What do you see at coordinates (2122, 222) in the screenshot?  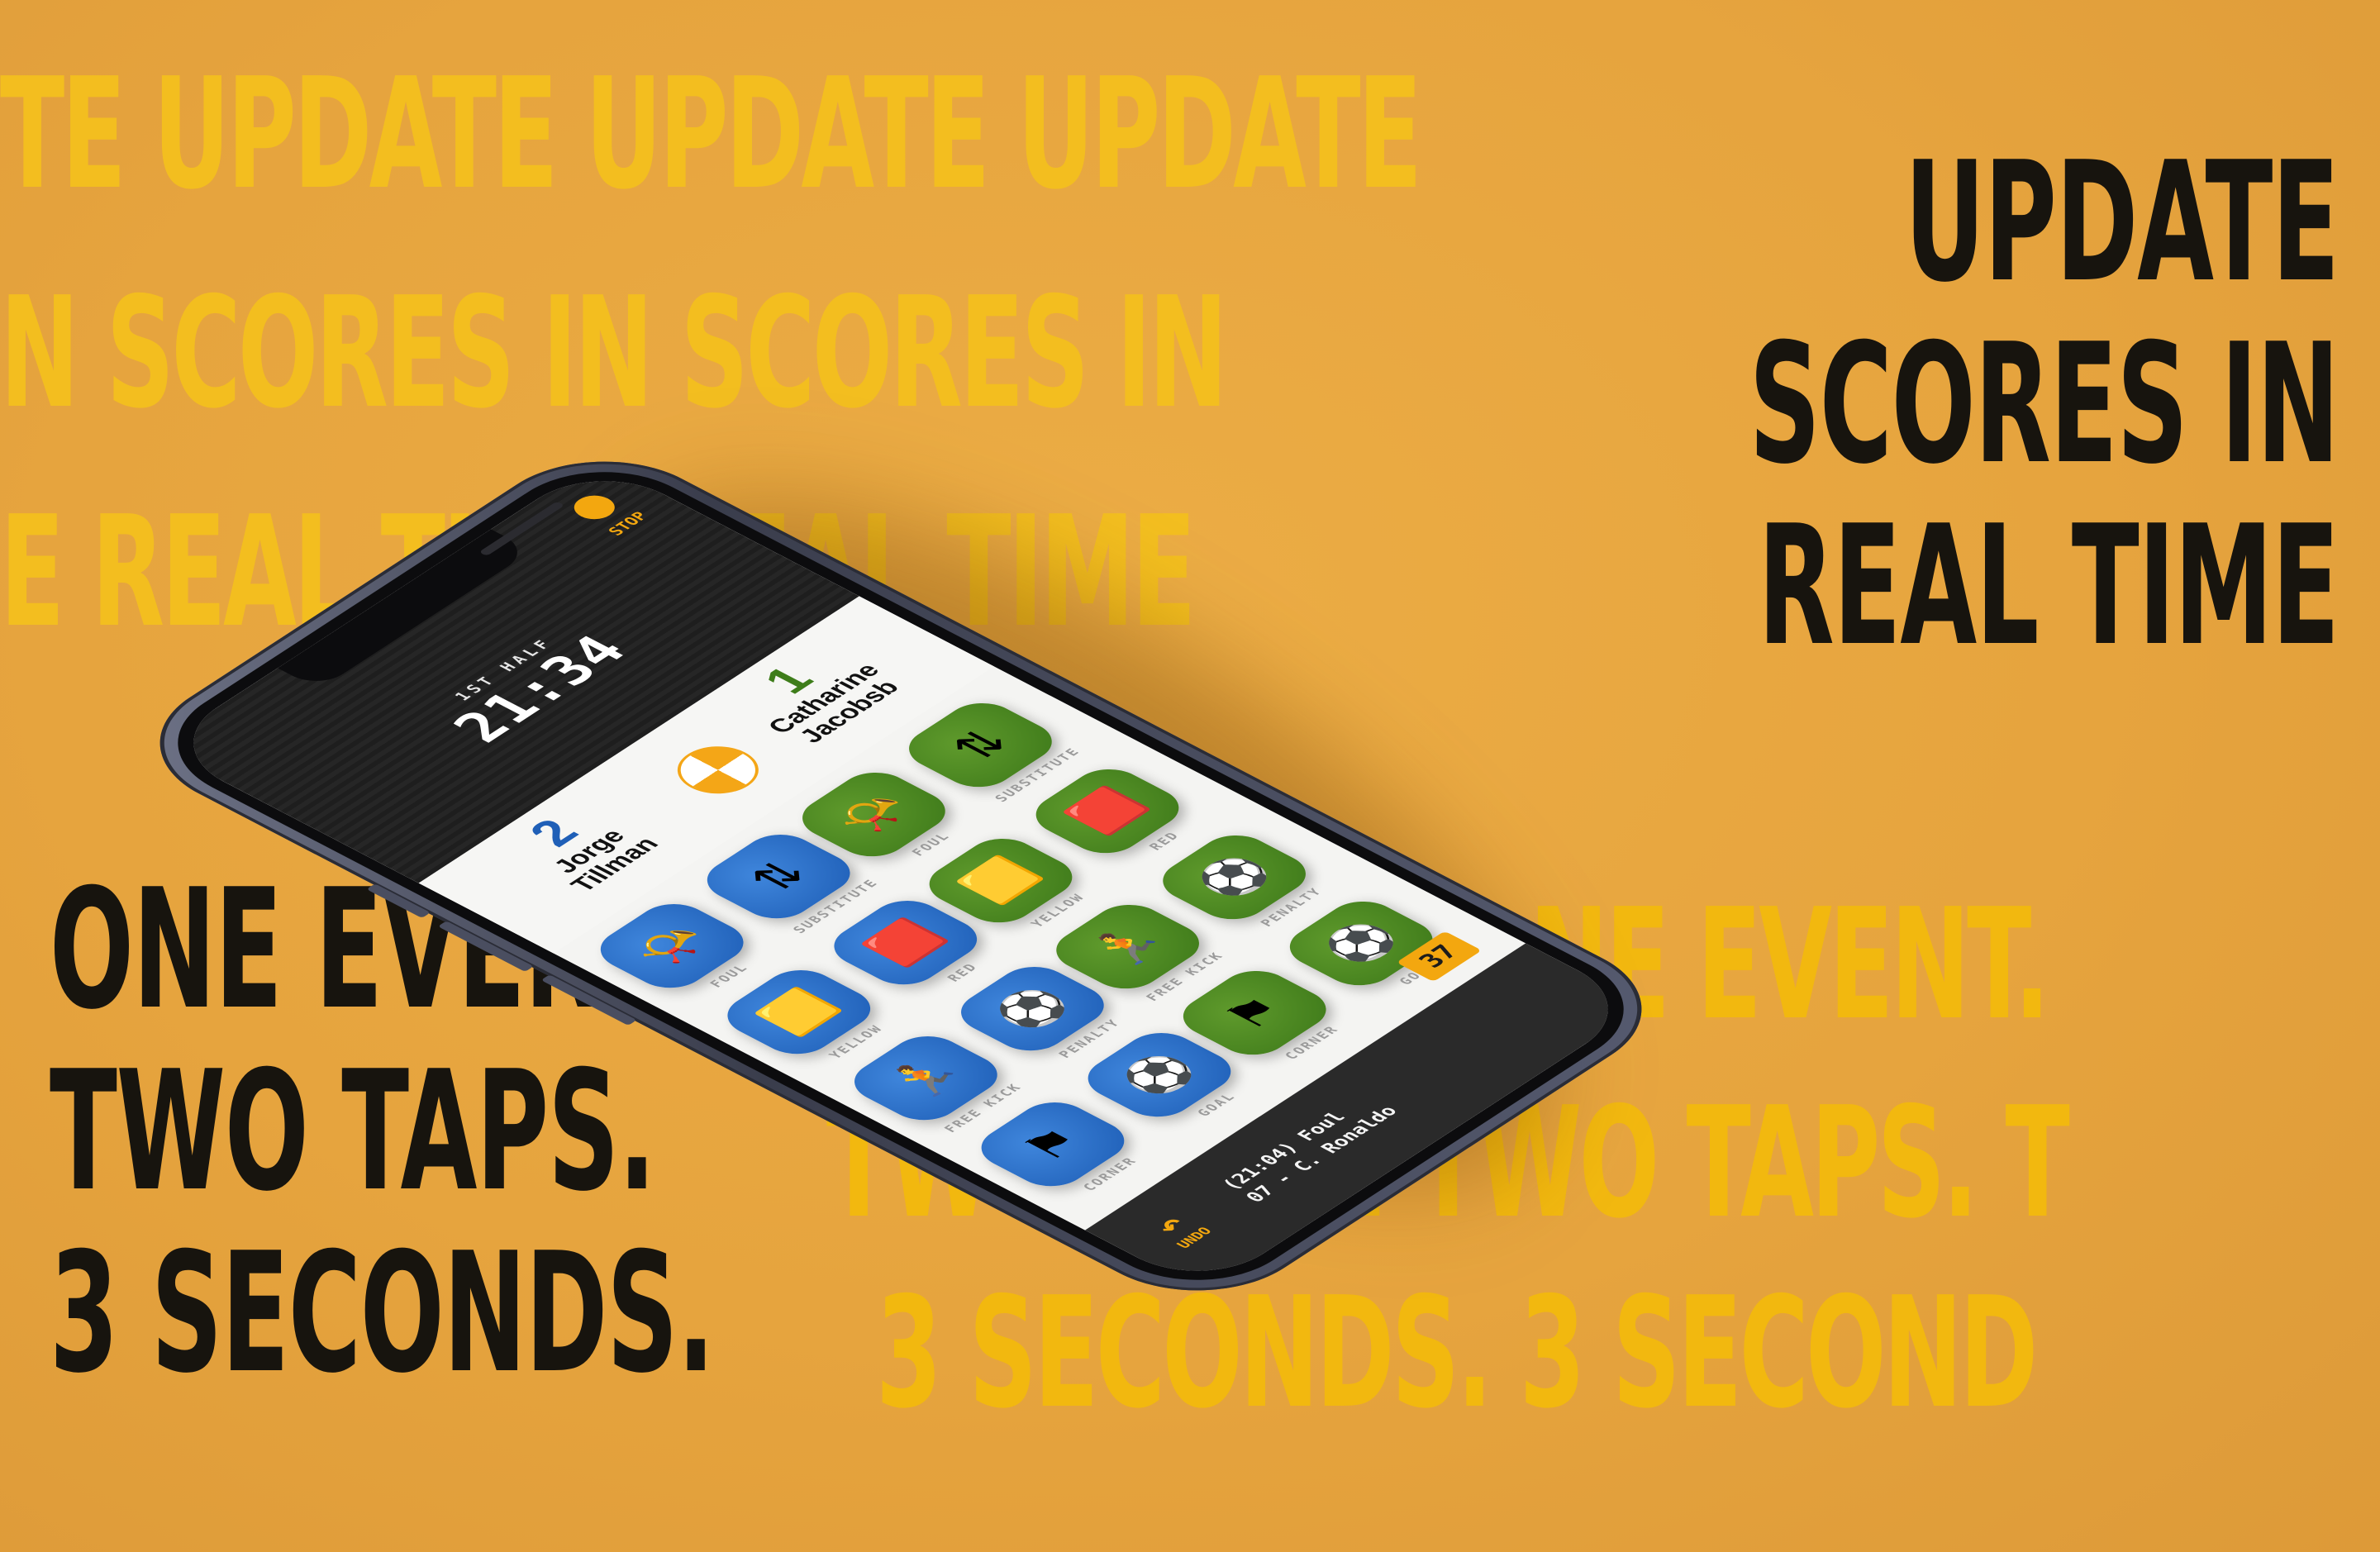 I see `headline-right-line-1: UPDATE` at bounding box center [2122, 222].